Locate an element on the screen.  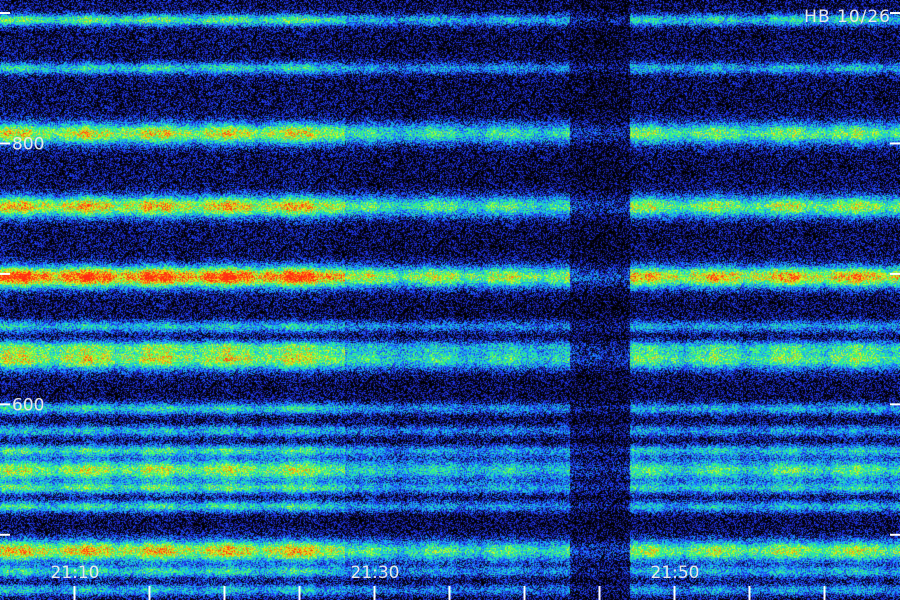
x-tick-label: 21:30 is located at coordinates (375, 573).